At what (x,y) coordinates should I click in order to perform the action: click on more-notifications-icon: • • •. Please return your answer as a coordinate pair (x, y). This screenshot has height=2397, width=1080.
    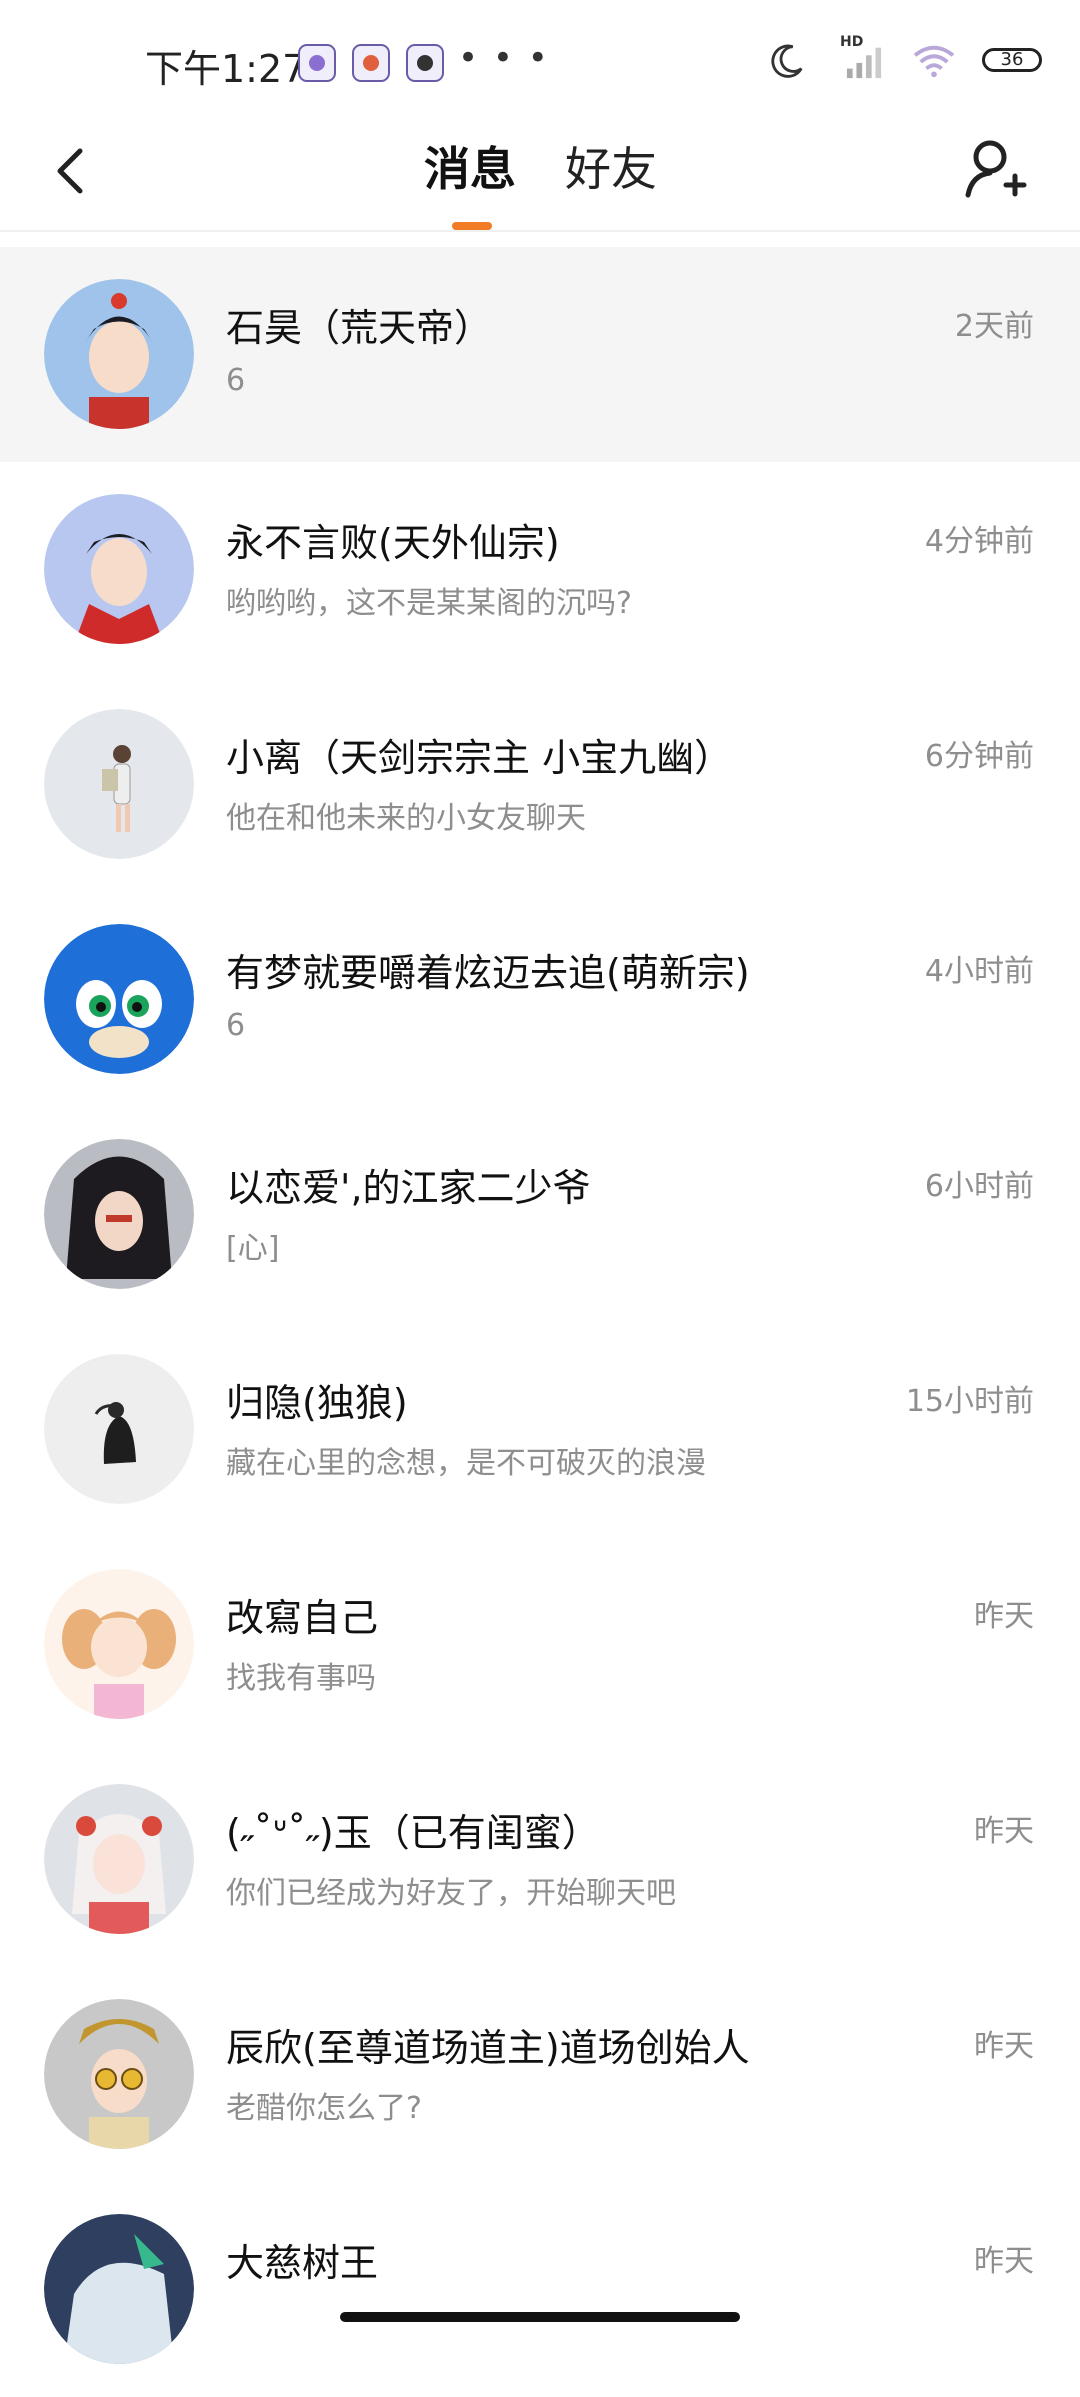
    Looking at the image, I should click on (504, 58).